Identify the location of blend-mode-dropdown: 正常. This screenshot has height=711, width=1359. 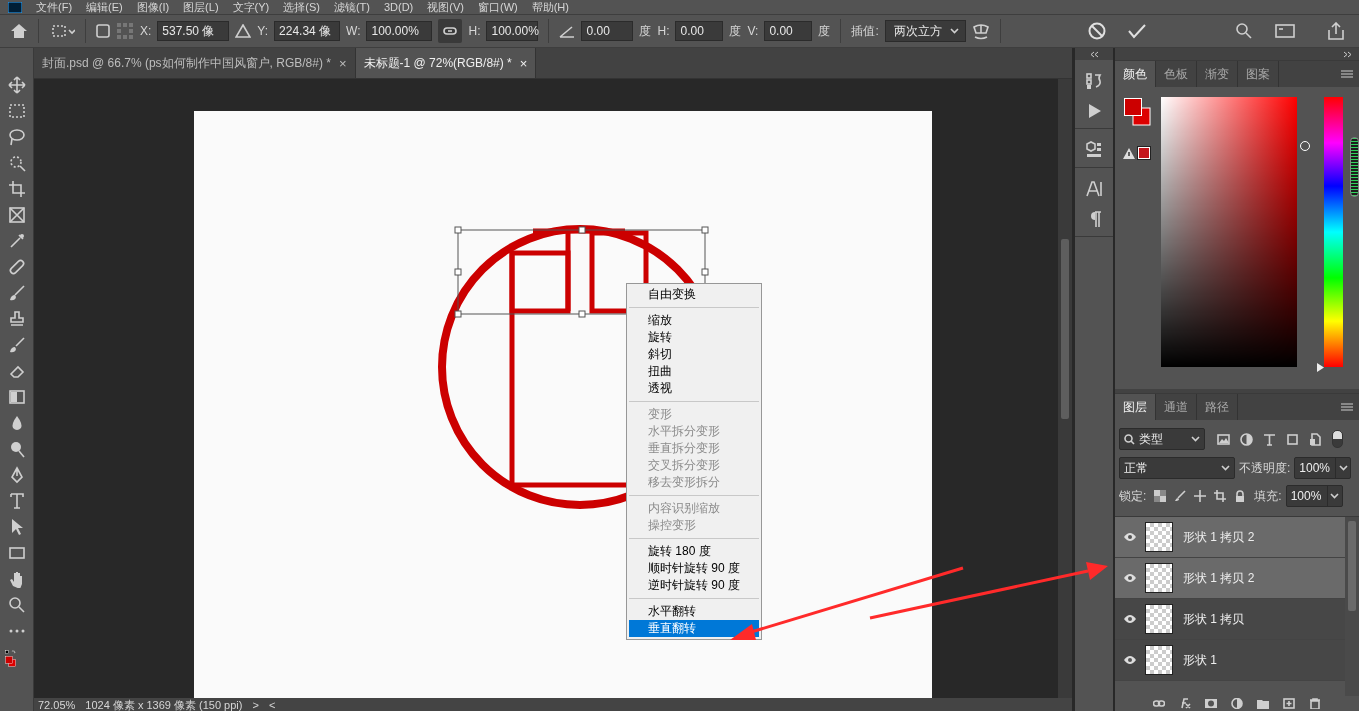
(1177, 468).